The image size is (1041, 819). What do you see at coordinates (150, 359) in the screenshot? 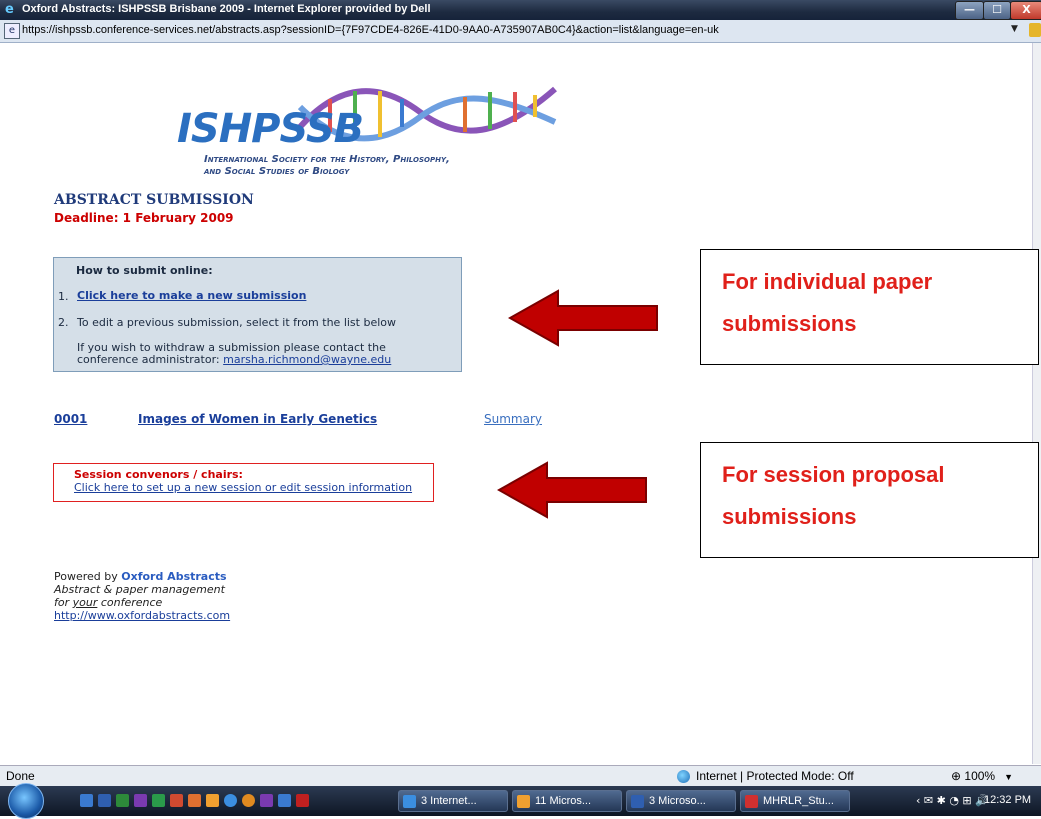
I see `withdraw-contact-prefix: conference administrator:` at bounding box center [150, 359].